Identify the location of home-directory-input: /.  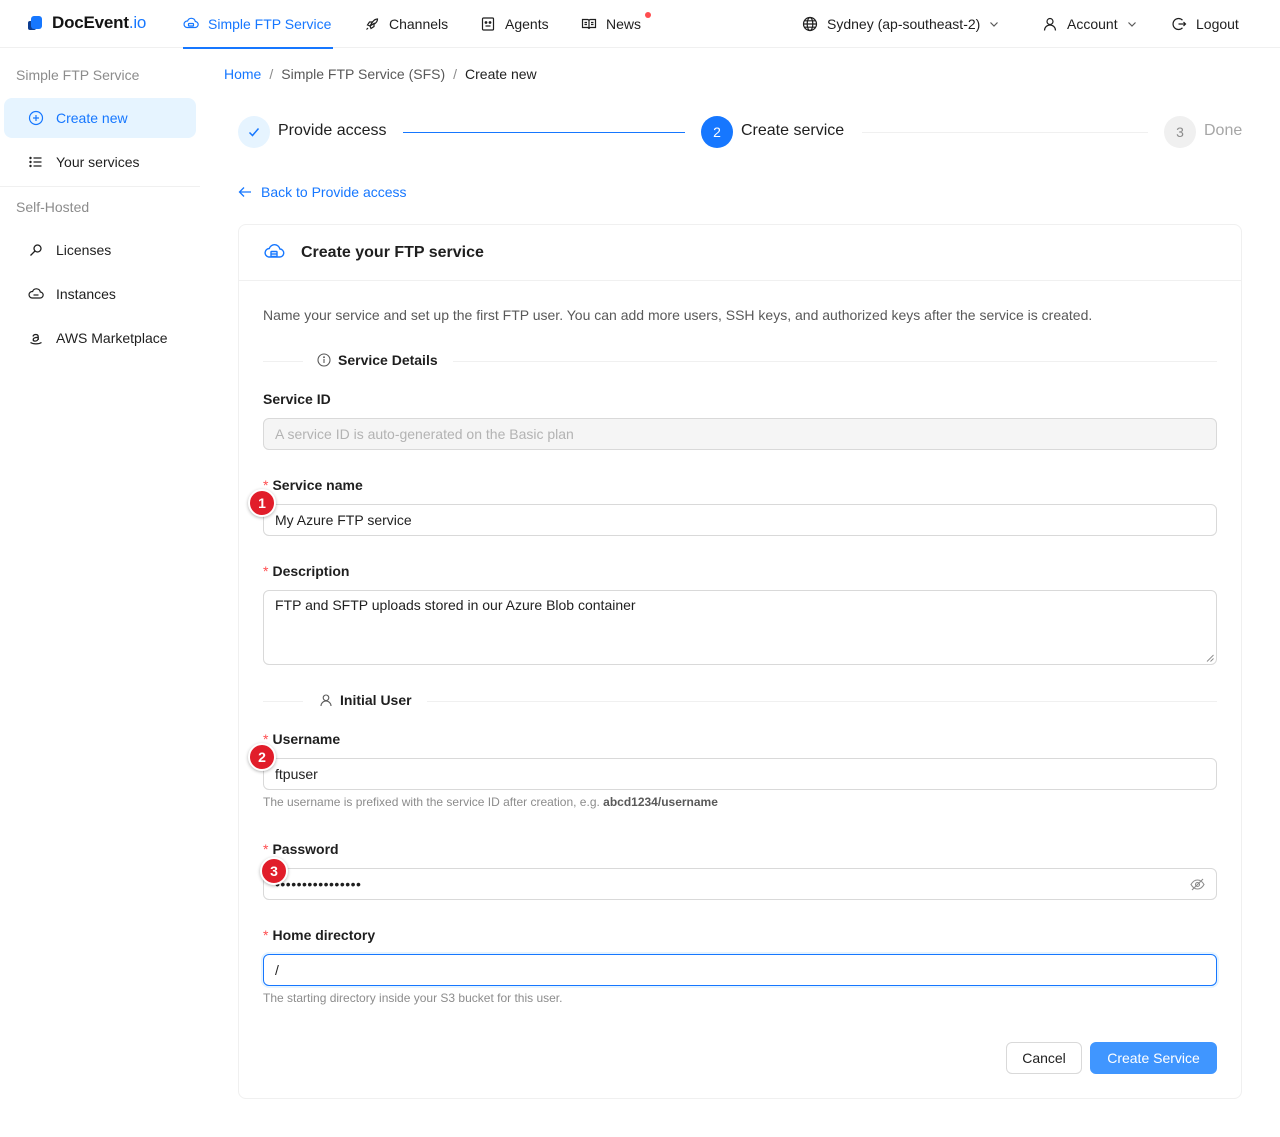
(740, 970).